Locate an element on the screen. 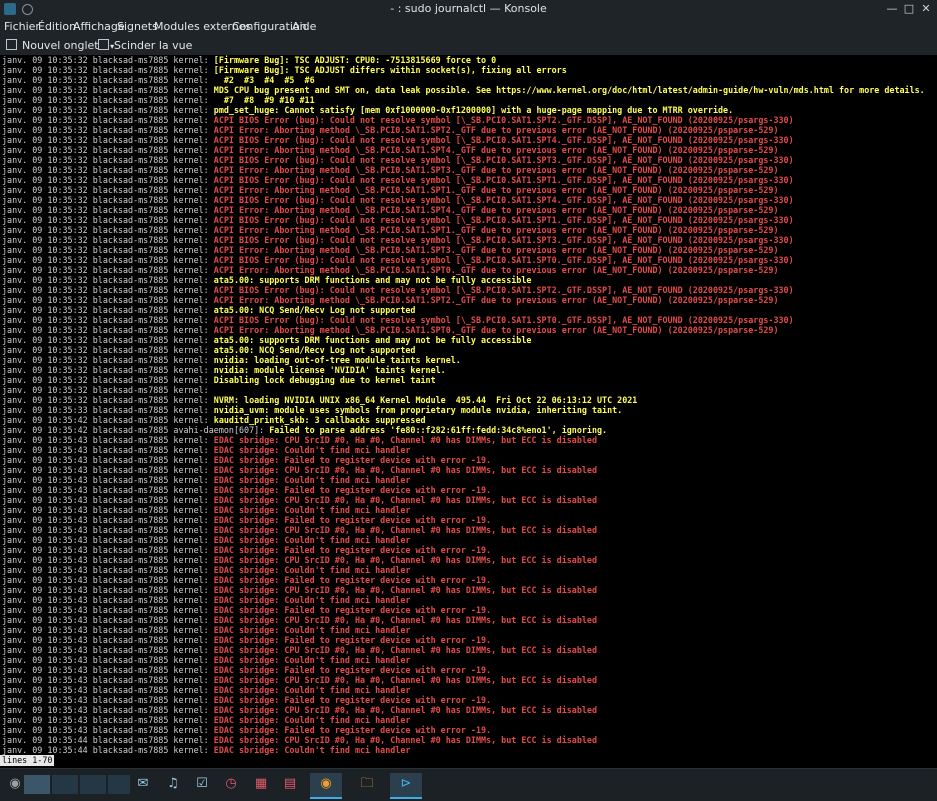 This screenshot has width=937, height=801. music-icon: ♫ is located at coordinates (173, 784).